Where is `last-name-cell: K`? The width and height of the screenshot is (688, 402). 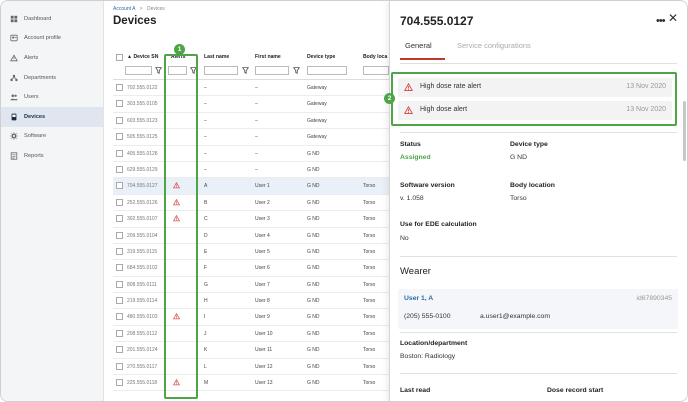
last-name-cell: K is located at coordinates (206, 350).